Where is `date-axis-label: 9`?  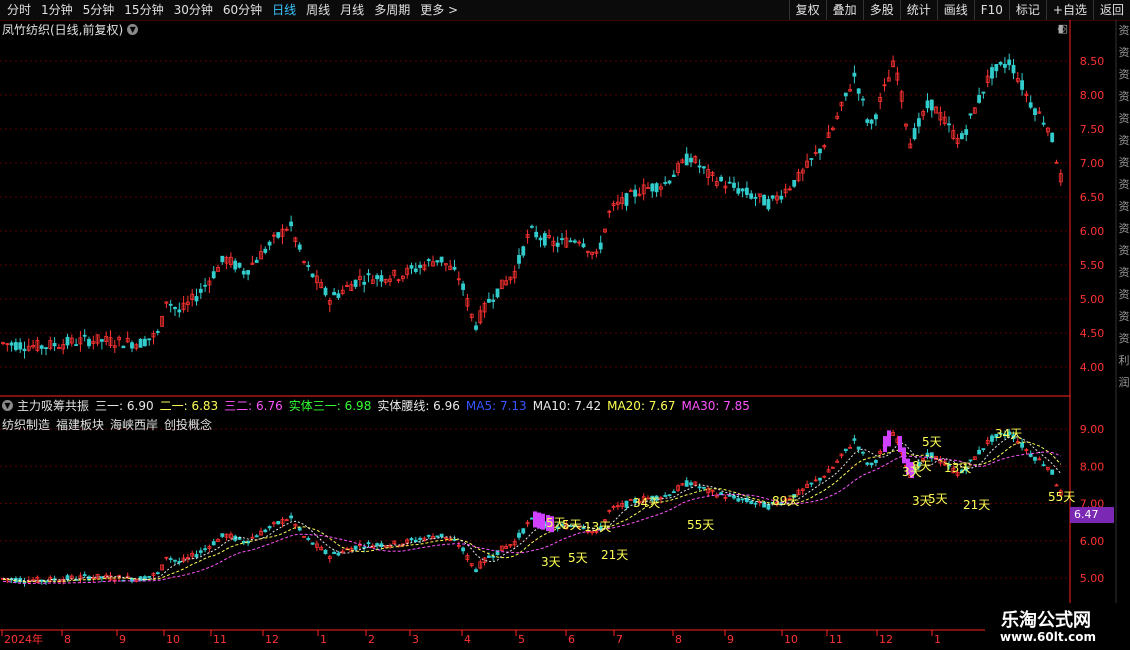
date-axis-label: 9 is located at coordinates (122, 639).